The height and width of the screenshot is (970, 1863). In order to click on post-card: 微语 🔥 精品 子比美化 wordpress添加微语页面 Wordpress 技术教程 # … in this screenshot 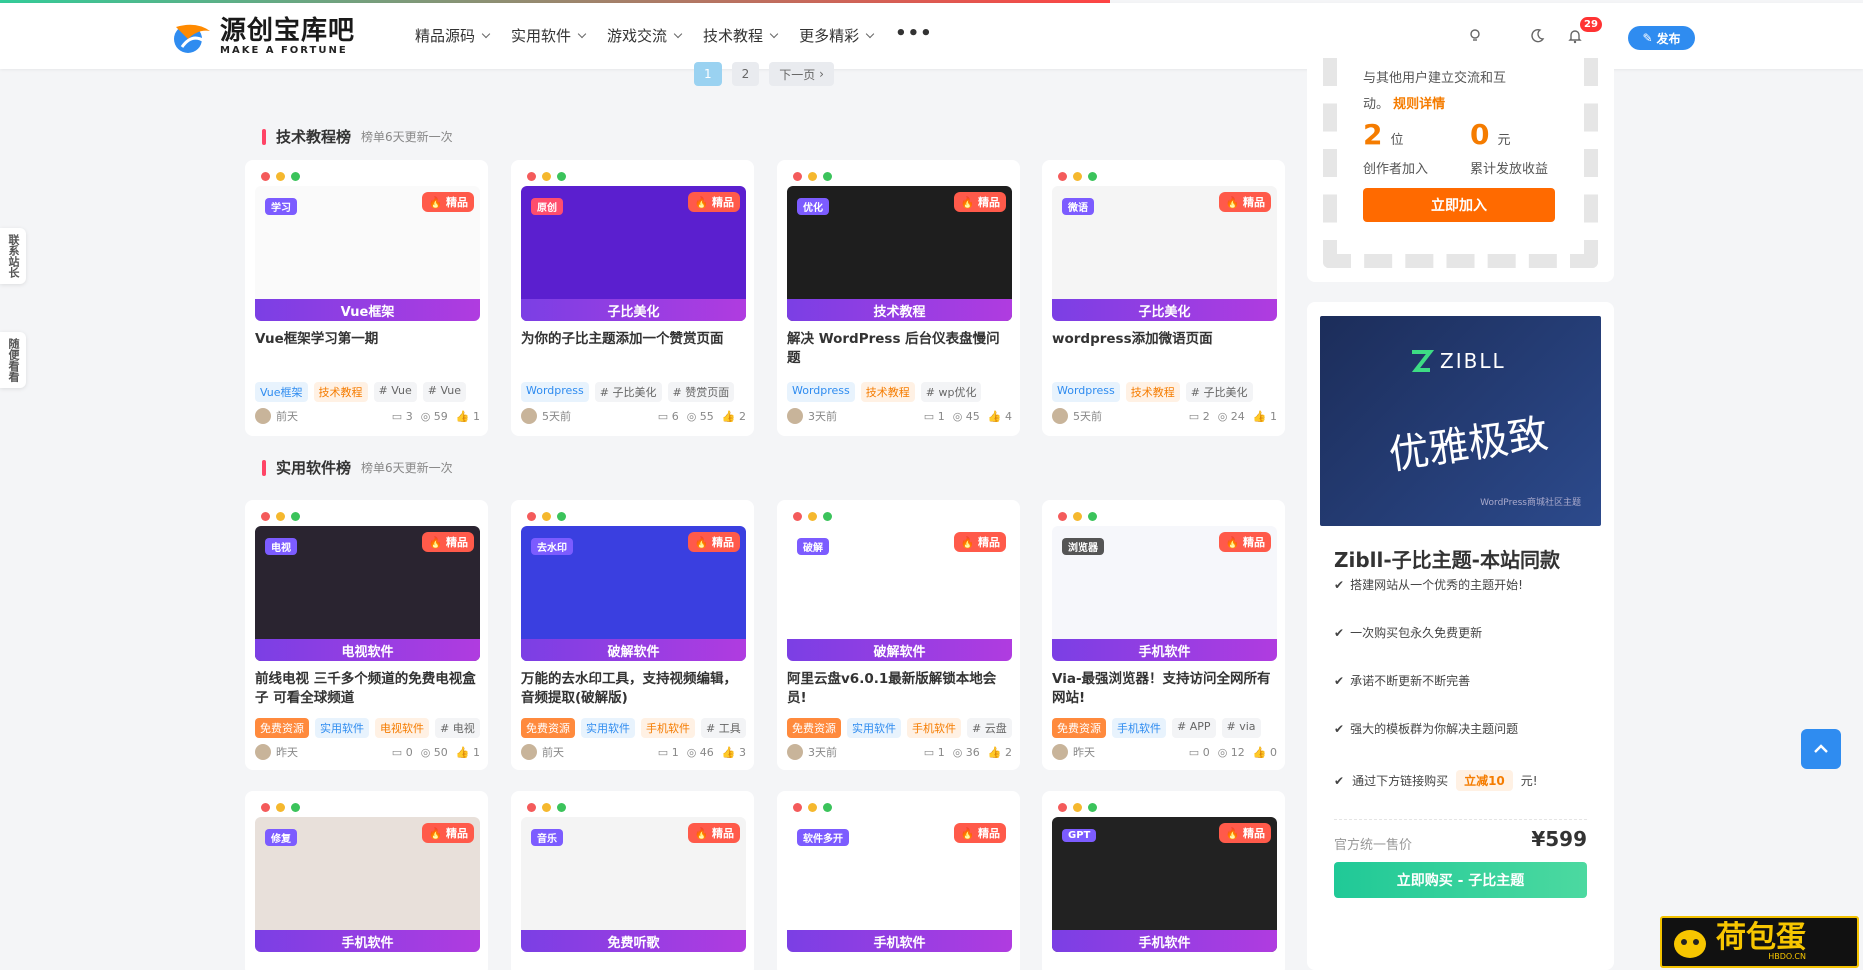, I will do `click(1163, 298)`.